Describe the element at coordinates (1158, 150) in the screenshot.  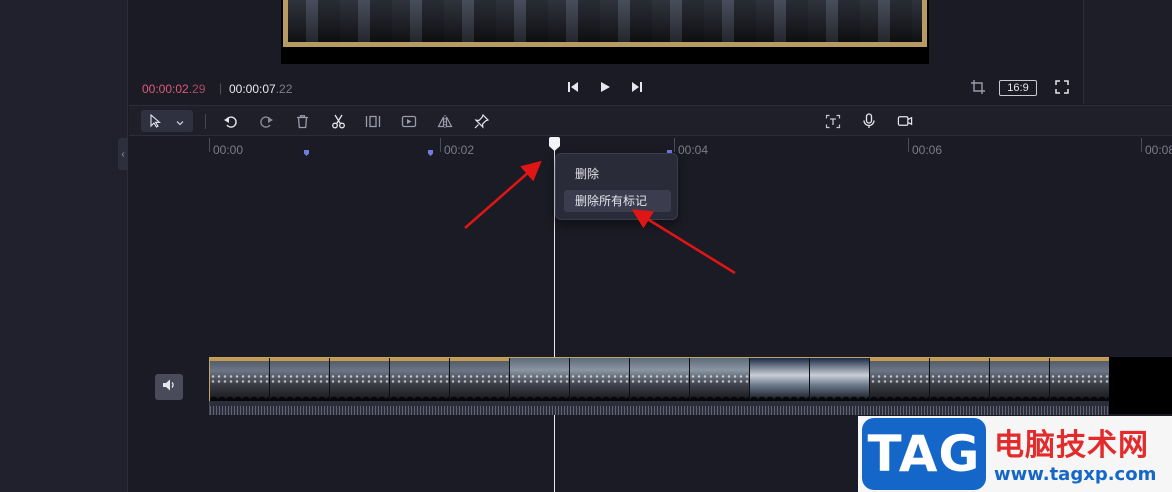
I see `ruler-tick-label: 00:08` at that location.